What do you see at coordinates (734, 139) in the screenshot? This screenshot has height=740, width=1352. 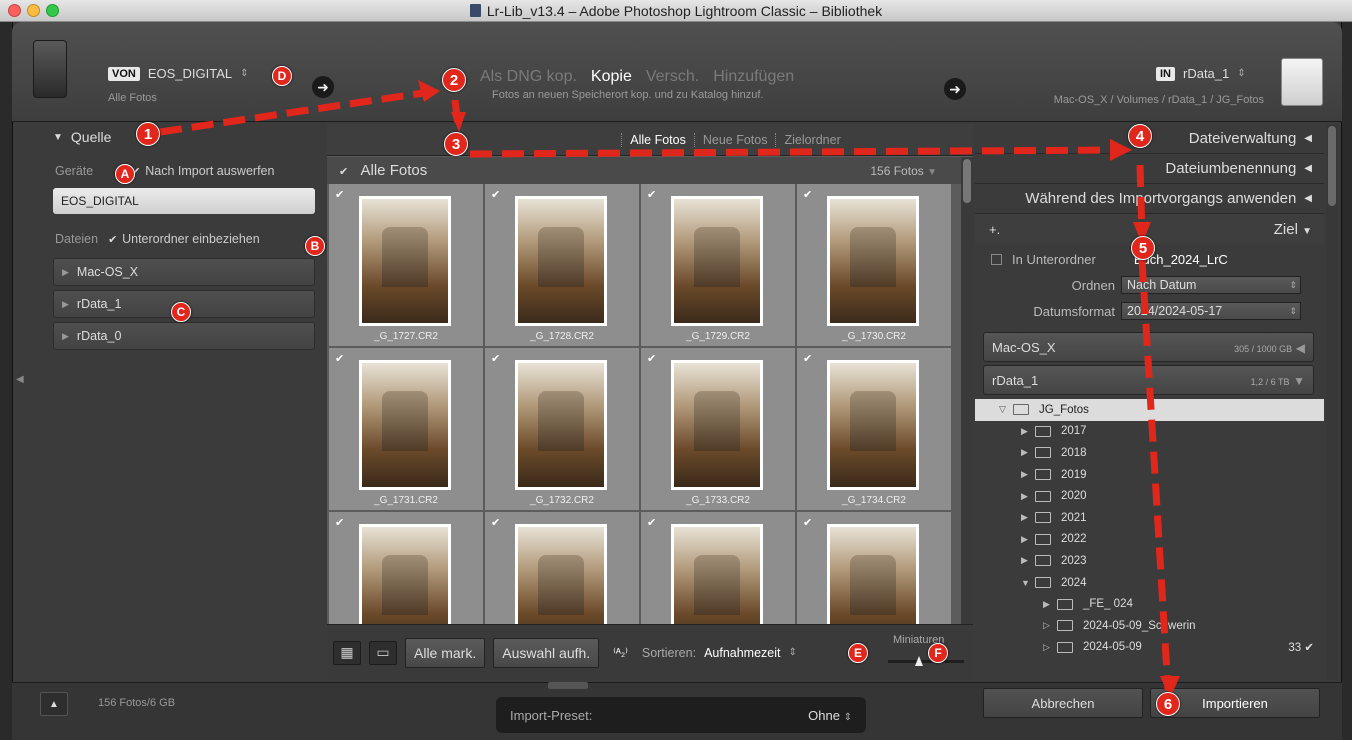 I see `tab-new-photos: Neue Fotos` at bounding box center [734, 139].